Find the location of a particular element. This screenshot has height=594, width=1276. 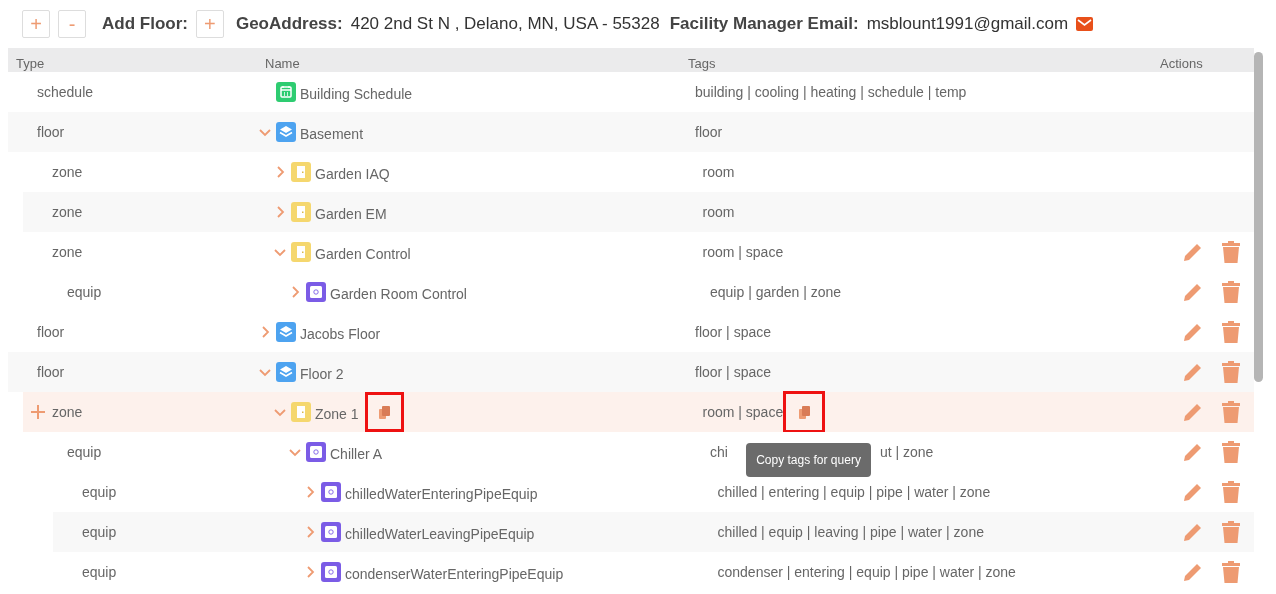

table-row: floor Floor 2 floor | space is located at coordinates (631, 372).